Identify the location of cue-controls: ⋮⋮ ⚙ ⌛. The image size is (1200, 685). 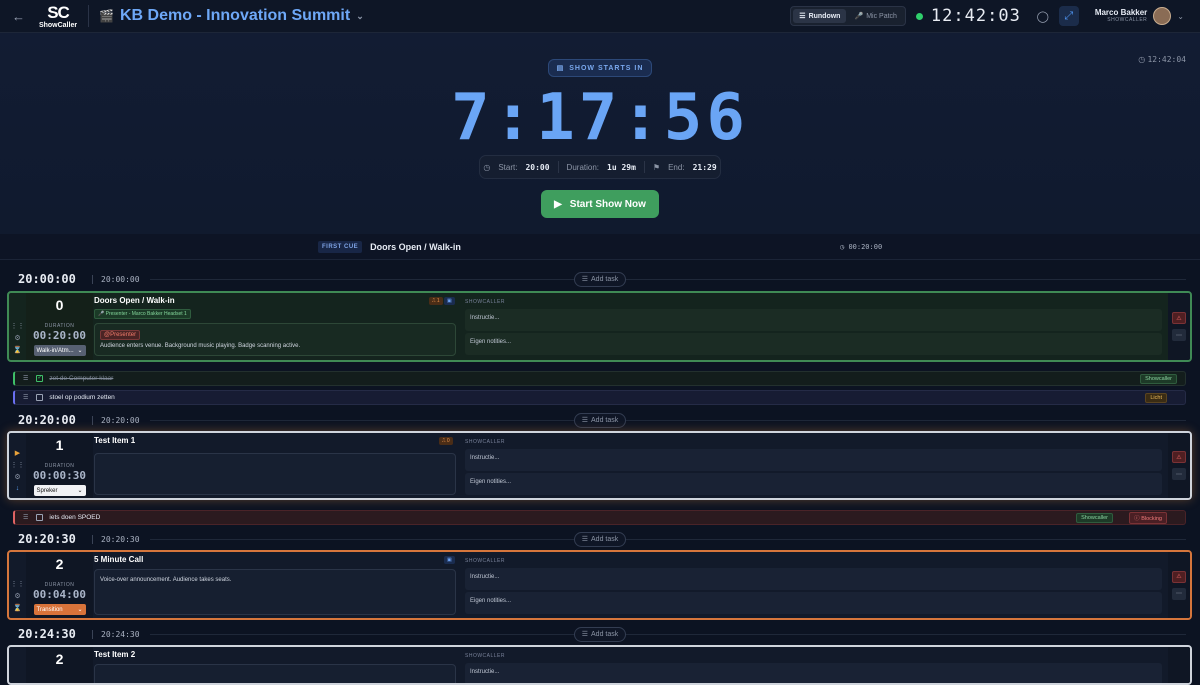
(17, 585).